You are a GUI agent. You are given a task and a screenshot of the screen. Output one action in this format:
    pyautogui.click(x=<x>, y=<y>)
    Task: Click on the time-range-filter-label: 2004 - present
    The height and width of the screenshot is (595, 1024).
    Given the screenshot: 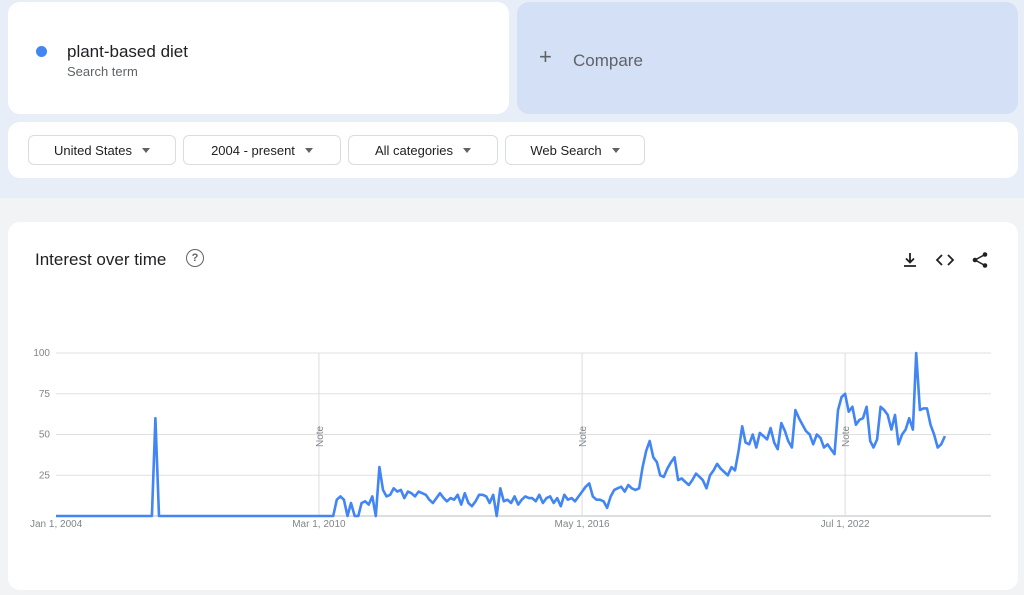 What is the action you would take?
    pyautogui.click(x=253, y=150)
    